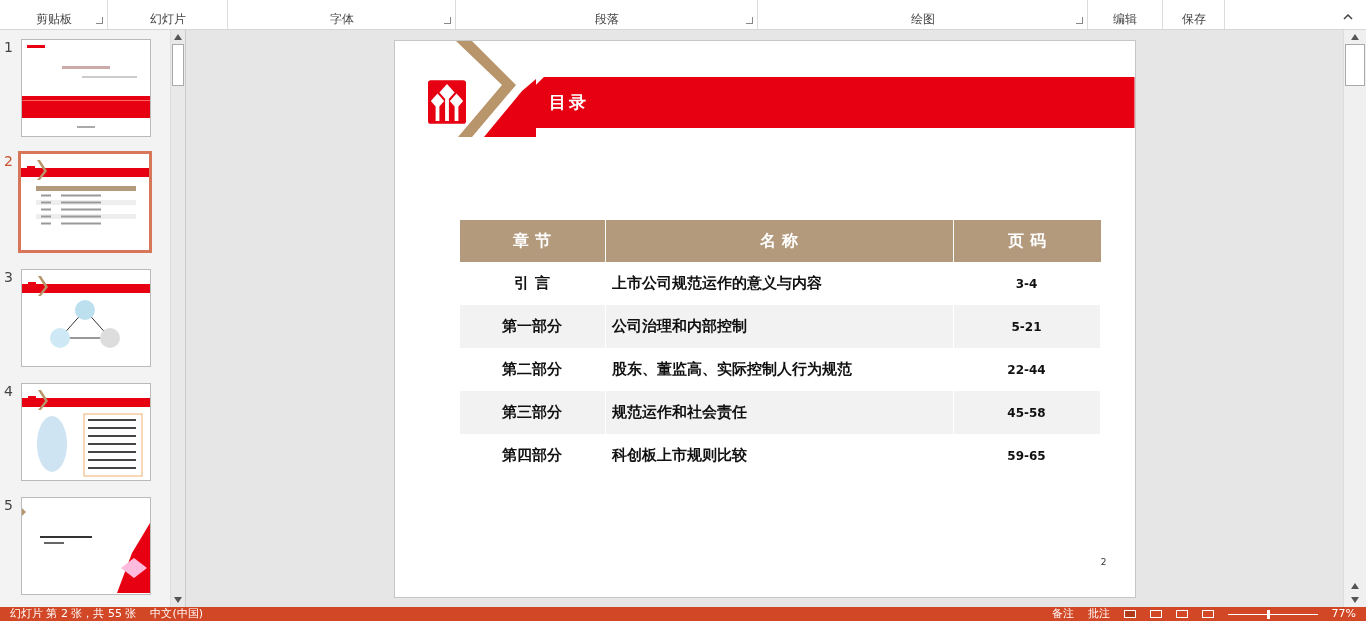 The height and width of the screenshot is (621, 1366). What do you see at coordinates (1207, 614) in the screenshot?
I see `slideshow-icon` at bounding box center [1207, 614].